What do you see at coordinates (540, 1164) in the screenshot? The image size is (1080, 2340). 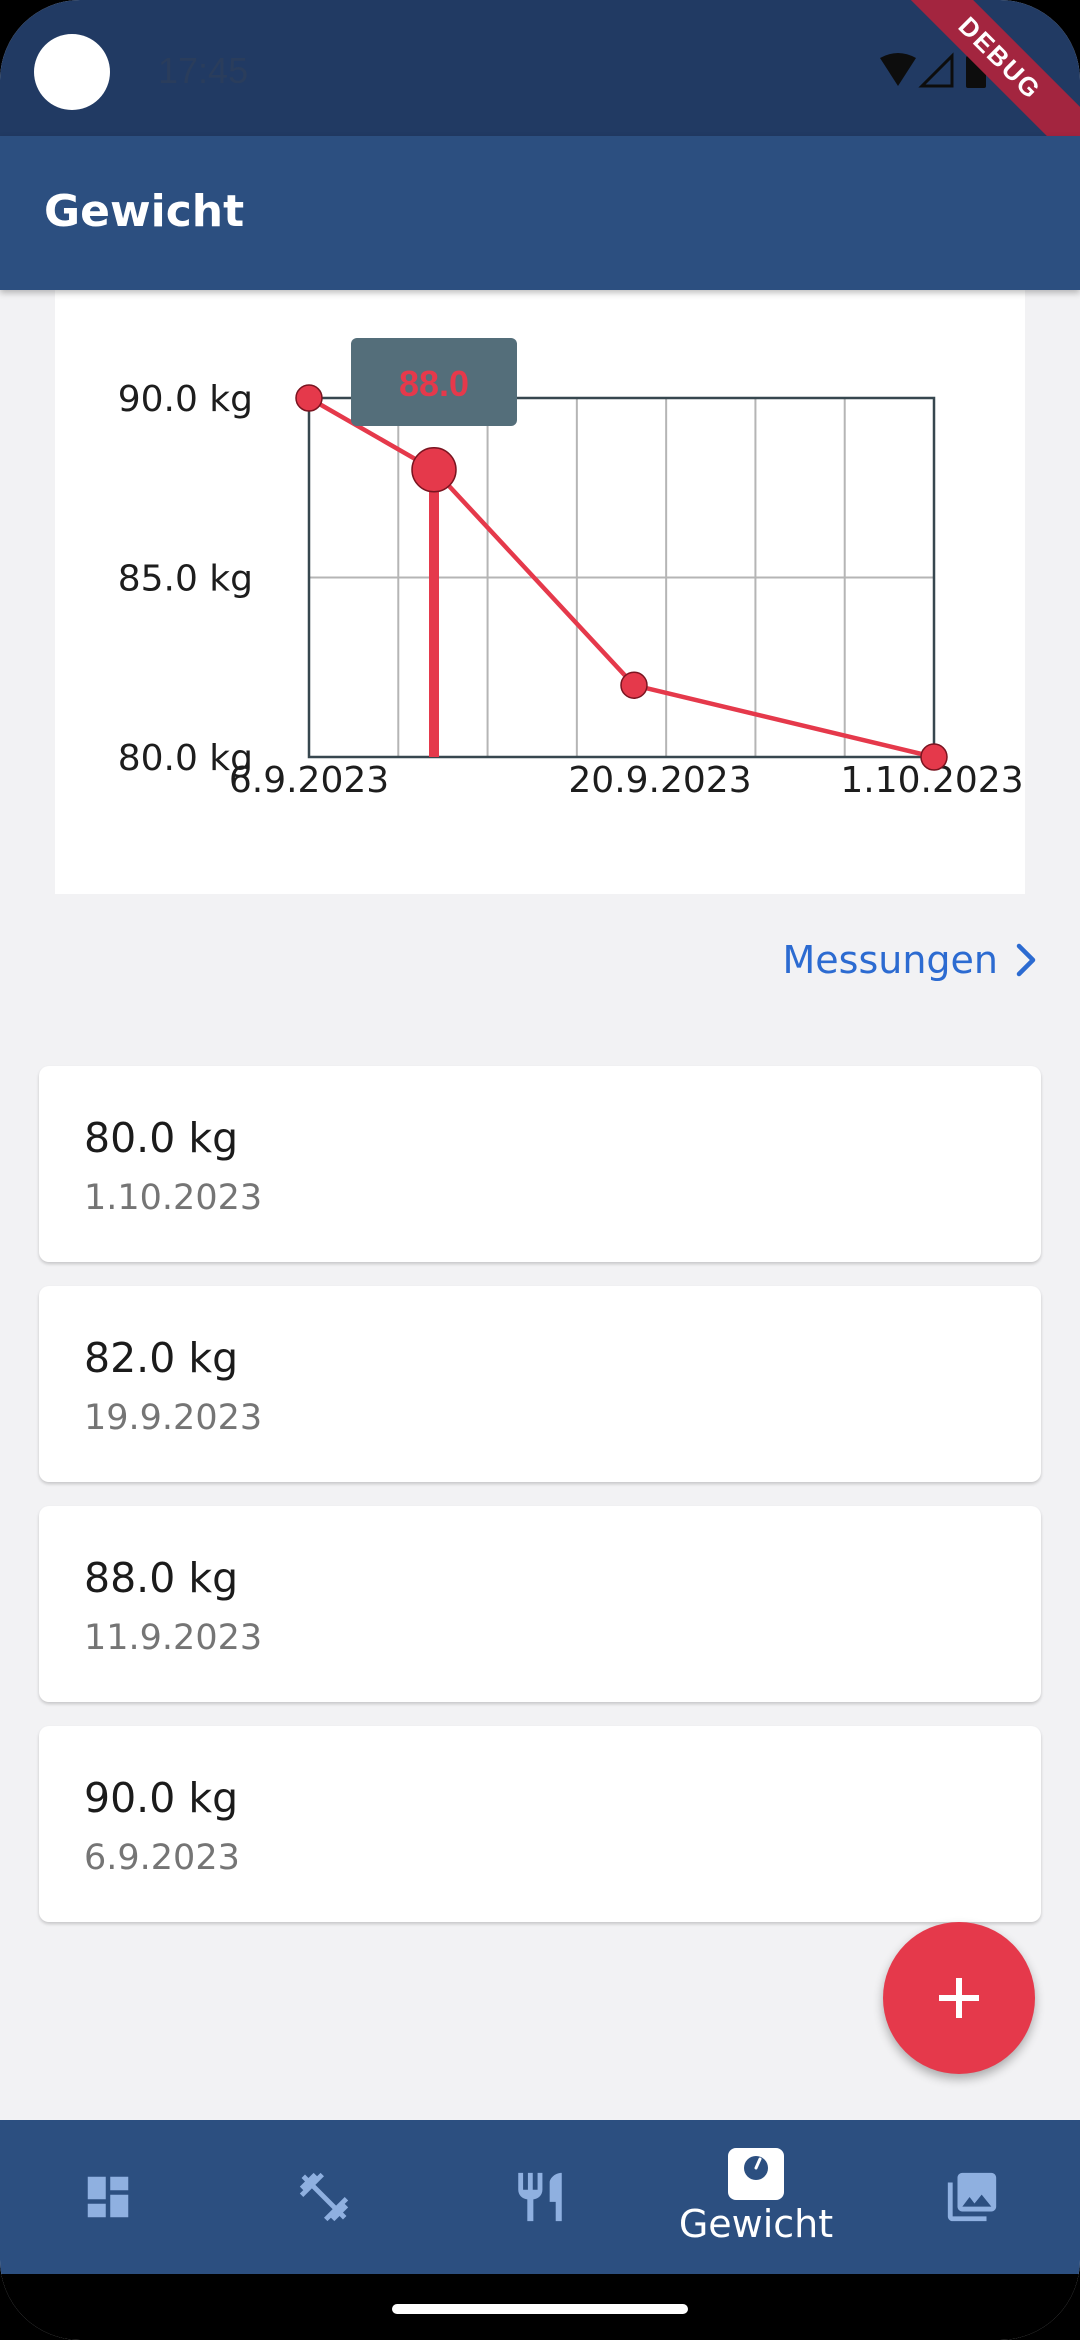 I see `list-item: 80.0 kg 1.10.2023` at bounding box center [540, 1164].